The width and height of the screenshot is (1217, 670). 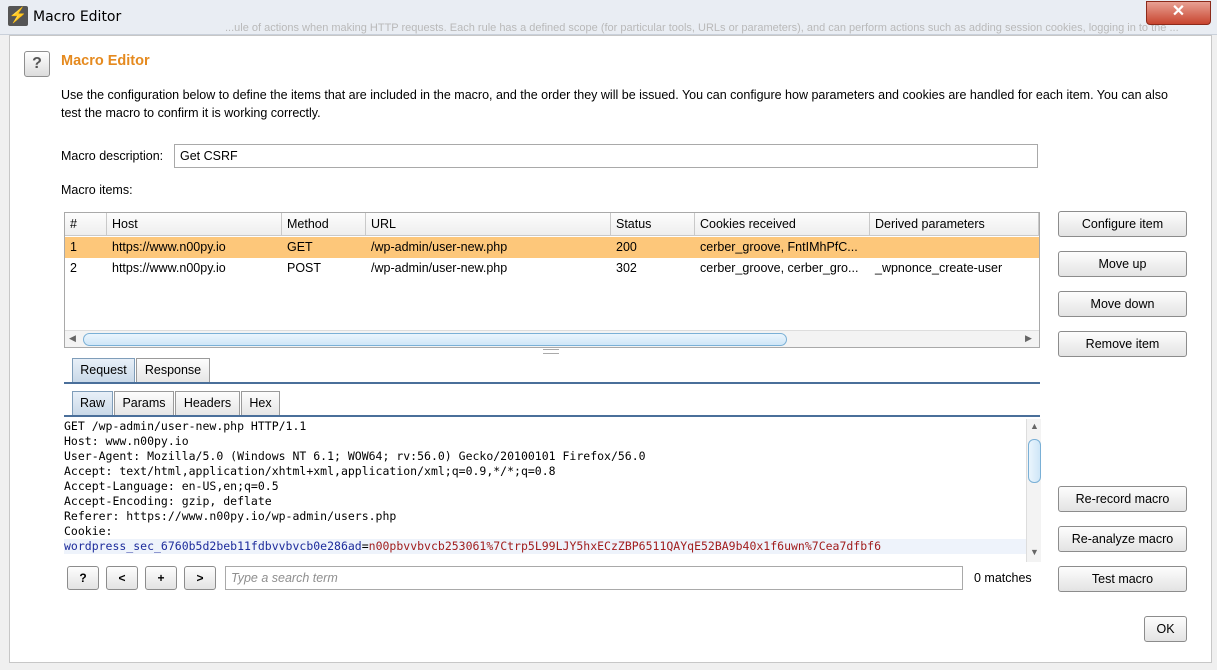 I want to click on ok-button: OK, so click(x=1165, y=629).